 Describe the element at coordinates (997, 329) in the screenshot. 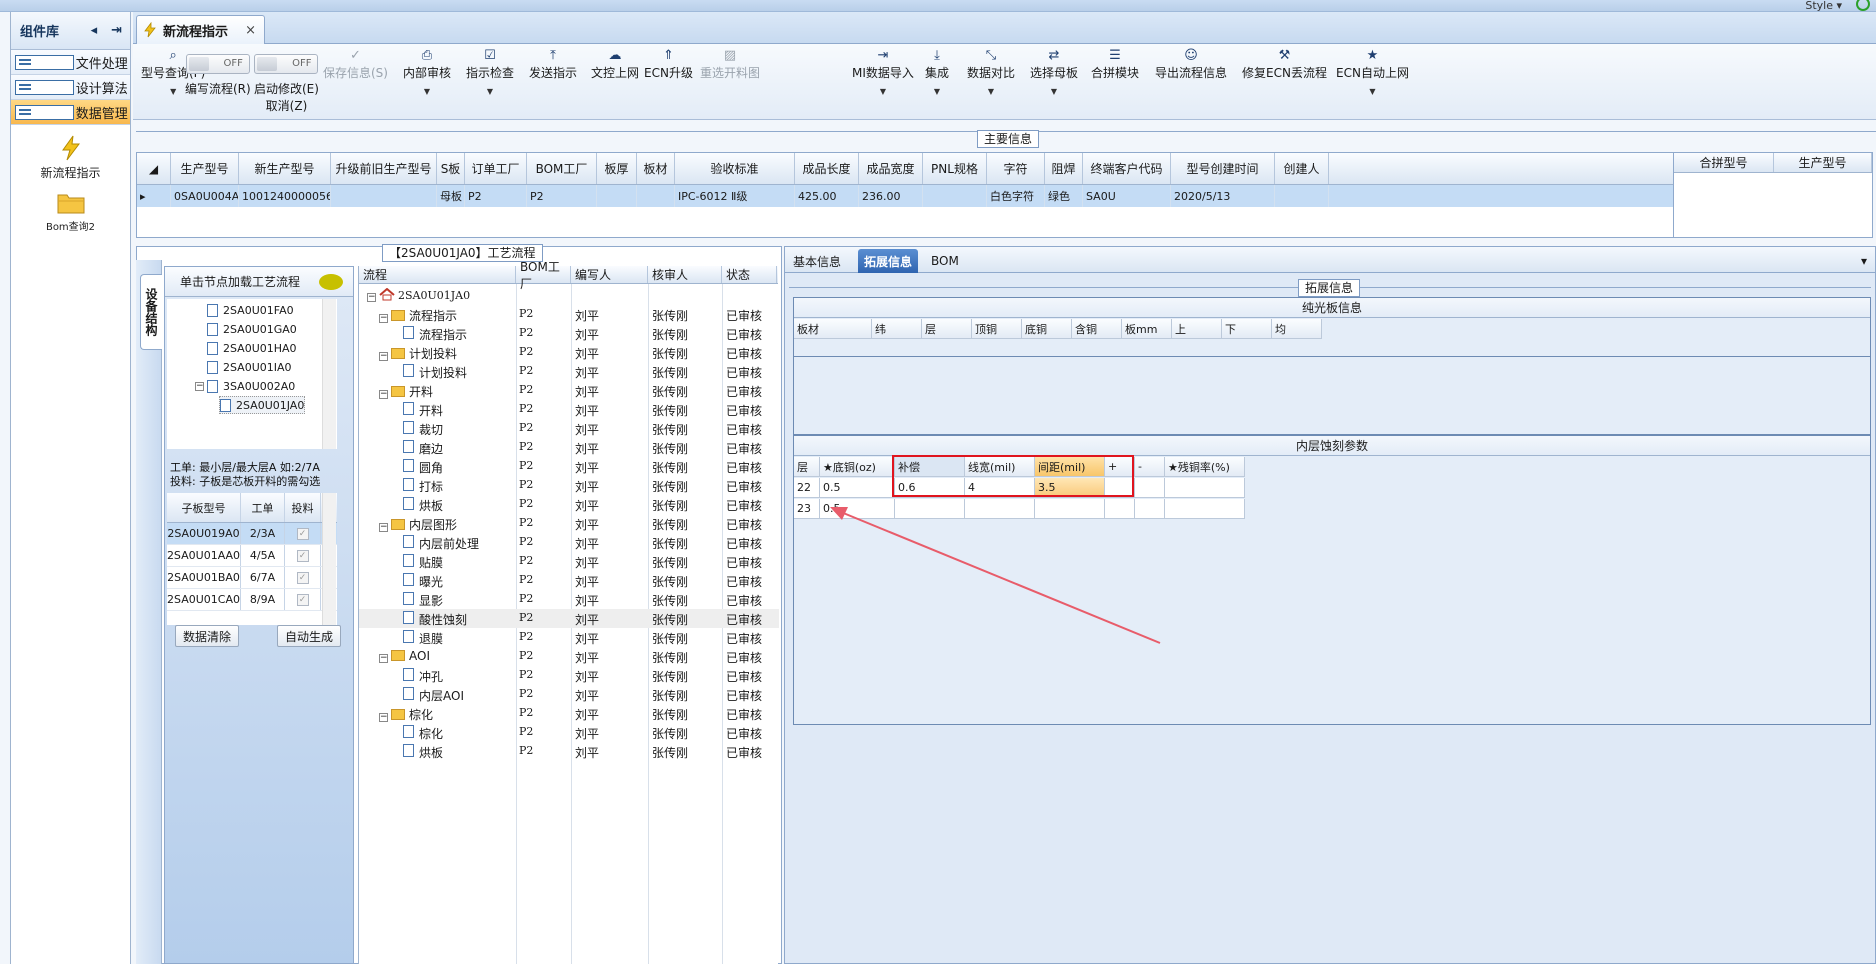

I see `column-header: 顶铜` at that location.